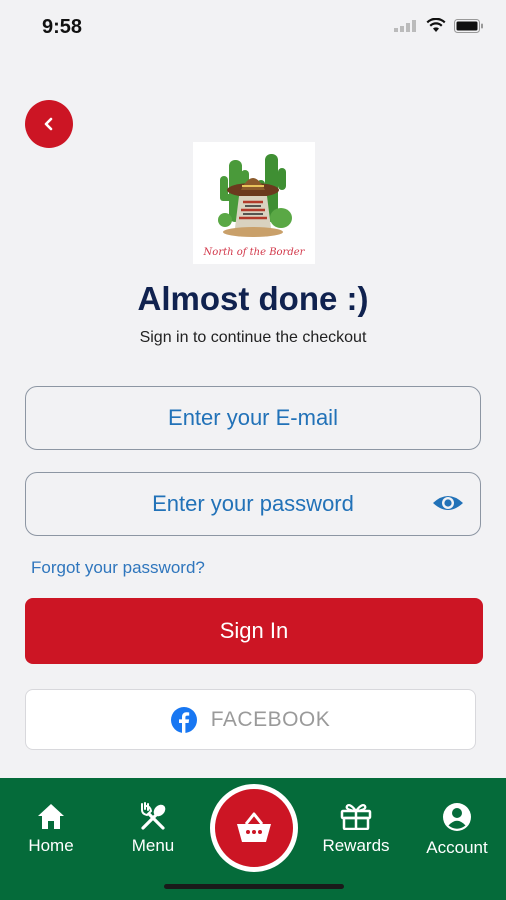  What do you see at coordinates (255, 195) in the screenshot?
I see `cactus-sombrero-logo-icon` at bounding box center [255, 195].